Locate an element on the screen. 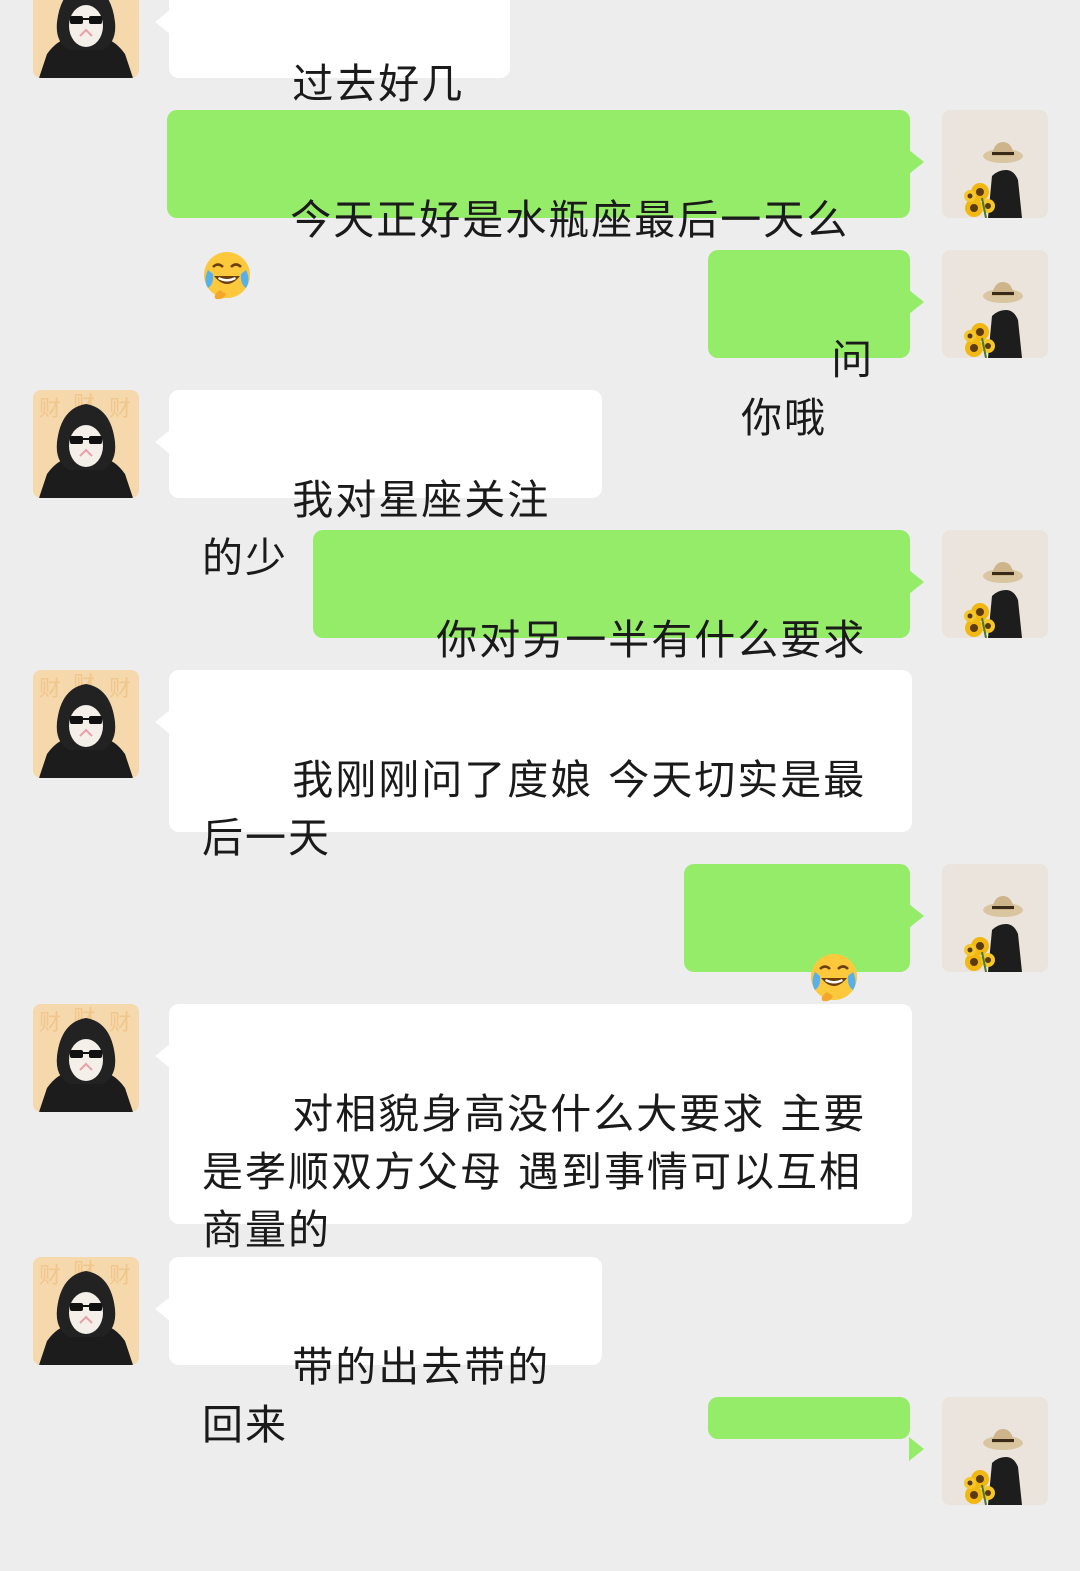 The image size is (1080, 1571). message-bubble-incoming: 对相貌身高没什么大要求 主要是孝顺双方父母 遇到事情可以互相商量的 is located at coordinates (533, 1129).